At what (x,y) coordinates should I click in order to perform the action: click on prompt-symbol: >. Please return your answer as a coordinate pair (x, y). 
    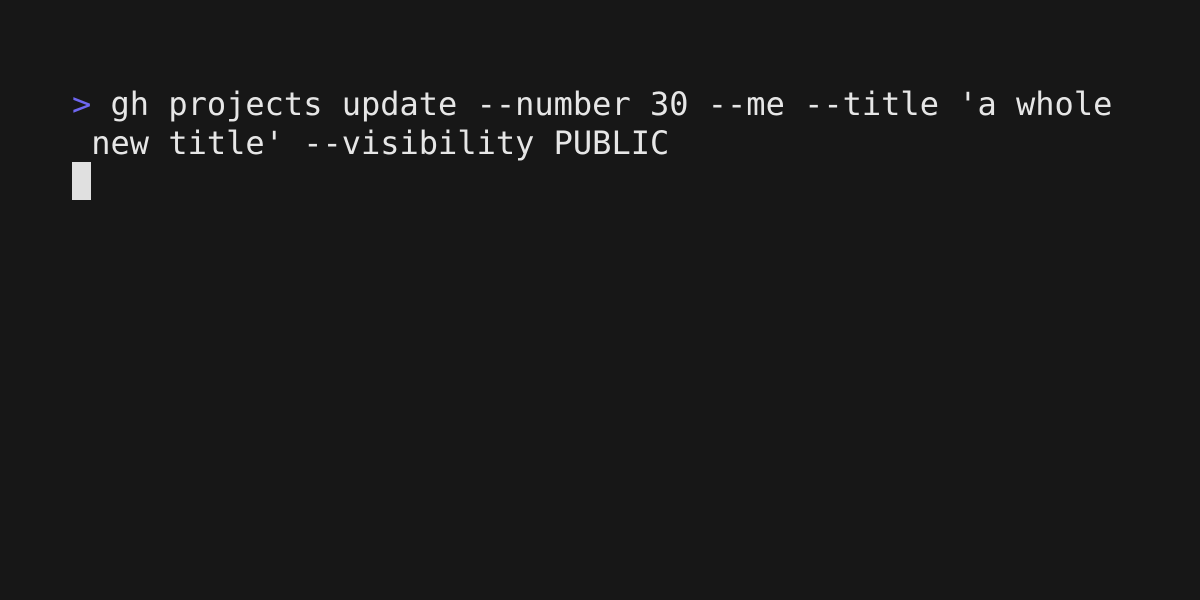
    Looking at the image, I should click on (82, 104).